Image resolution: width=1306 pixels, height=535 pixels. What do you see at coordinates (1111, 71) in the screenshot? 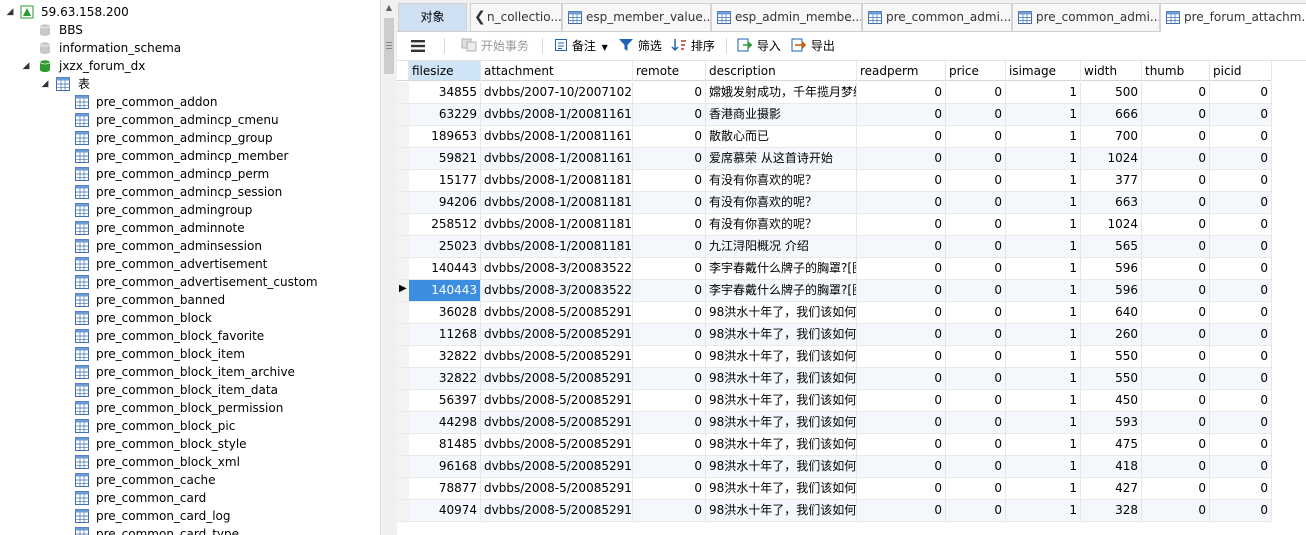
I see `column-header-width: width` at bounding box center [1111, 71].